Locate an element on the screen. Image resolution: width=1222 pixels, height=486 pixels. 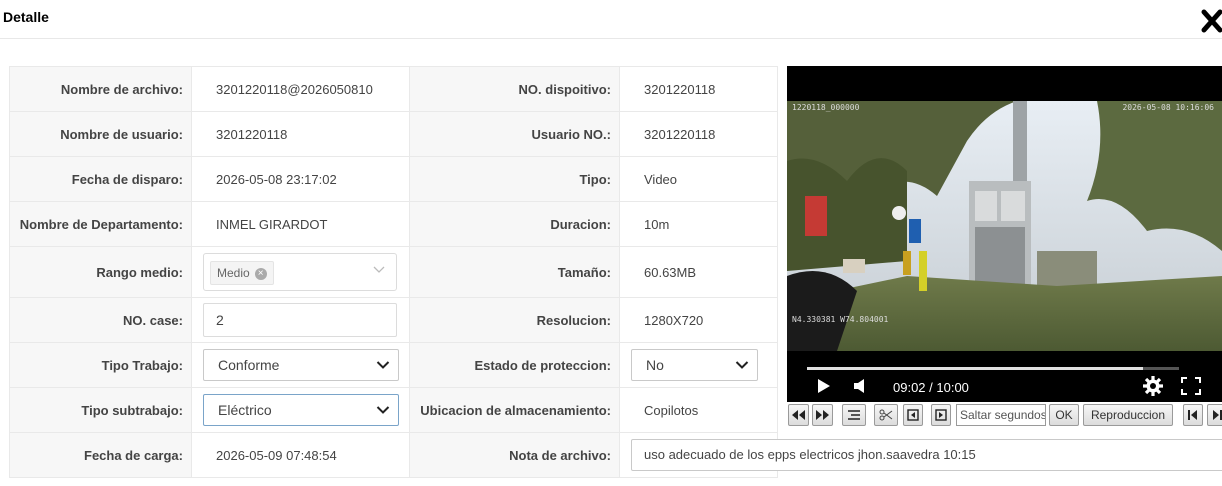
rango-medio-cell: Medio × is located at coordinates (300, 272).